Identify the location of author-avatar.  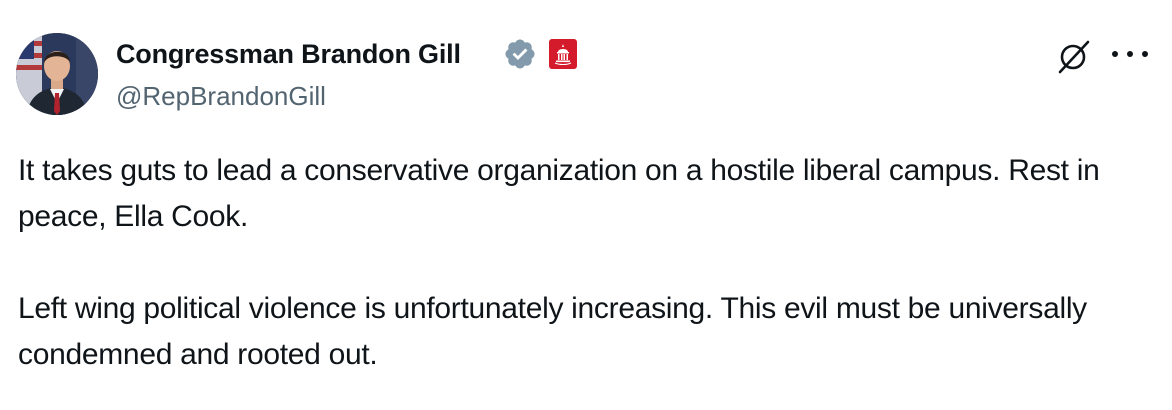
(57, 74).